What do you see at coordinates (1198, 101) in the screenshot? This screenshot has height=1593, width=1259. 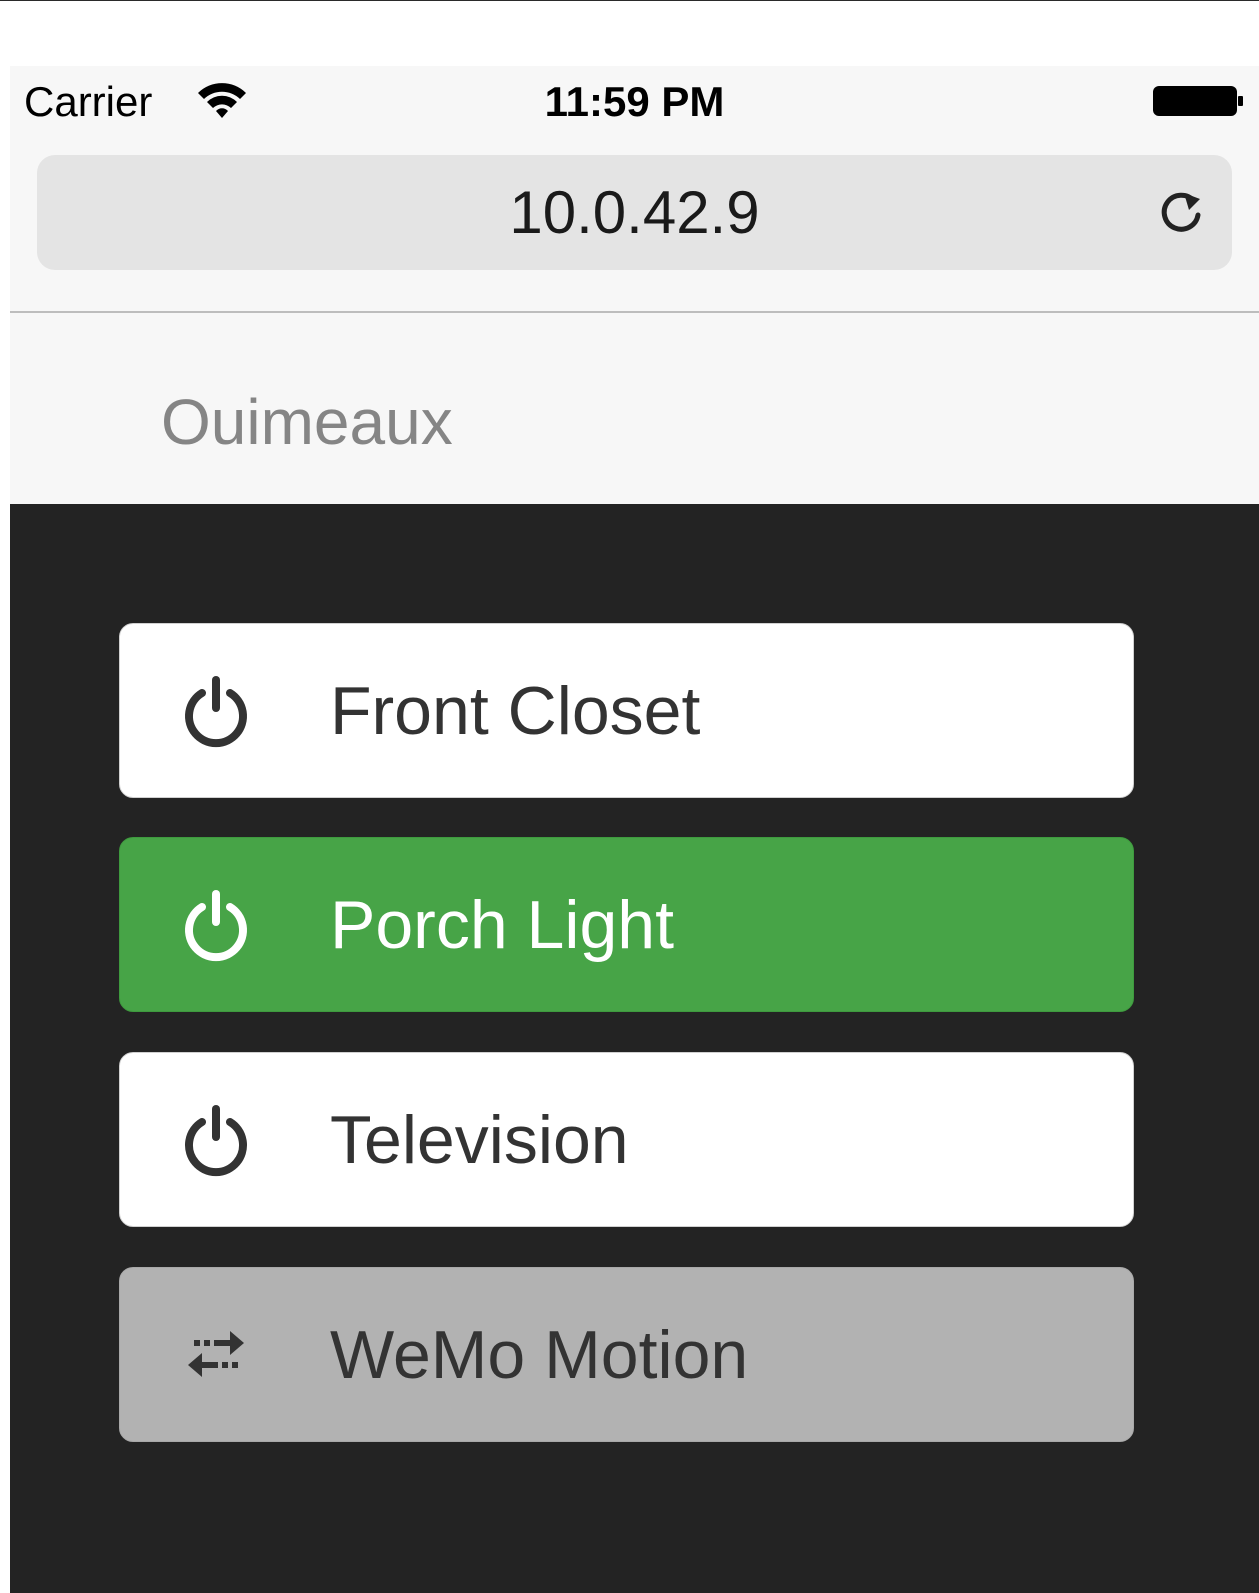 I see `battery-full-icon` at bounding box center [1198, 101].